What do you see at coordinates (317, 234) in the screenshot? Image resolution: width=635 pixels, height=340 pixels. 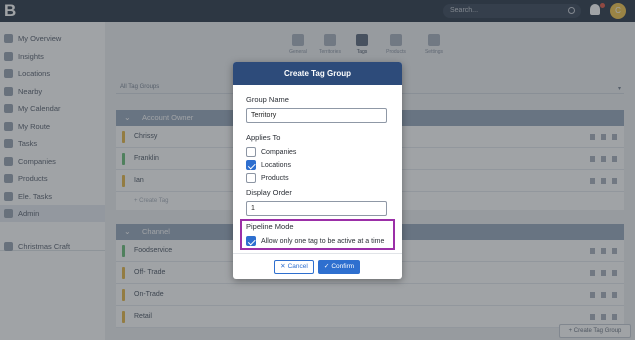 I see `pipeline-mode-highlight` at bounding box center [317, 234].